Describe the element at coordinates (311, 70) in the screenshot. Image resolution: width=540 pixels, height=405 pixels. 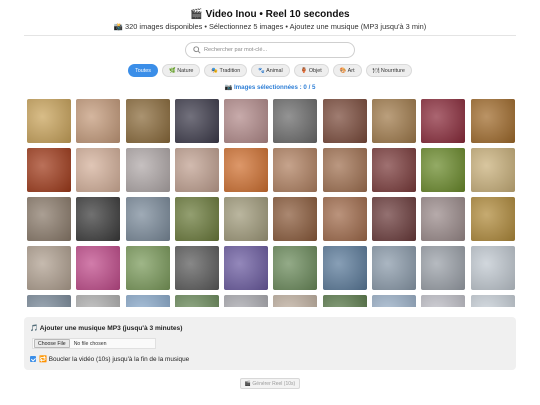
I see `filter-chip-object: 🏺 Objet` at that location.